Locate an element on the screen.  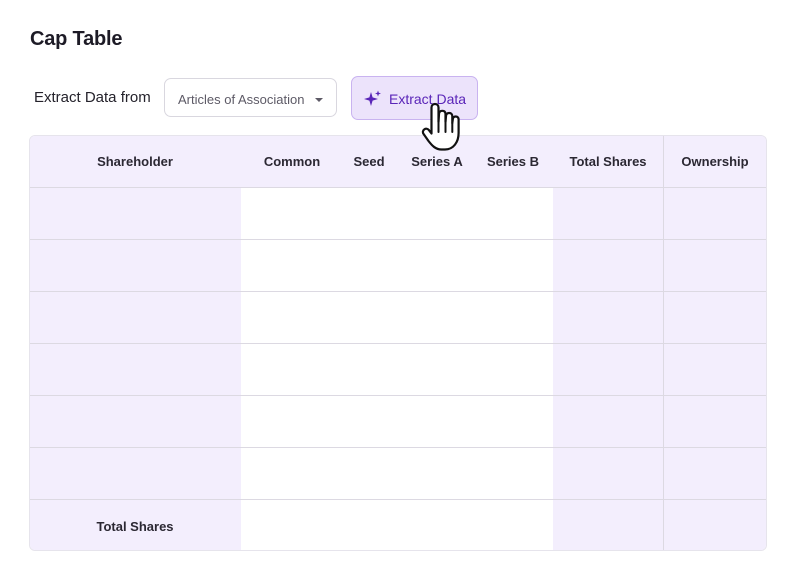
column-header-ownership: Ownership is located at coordinates (715, 161).